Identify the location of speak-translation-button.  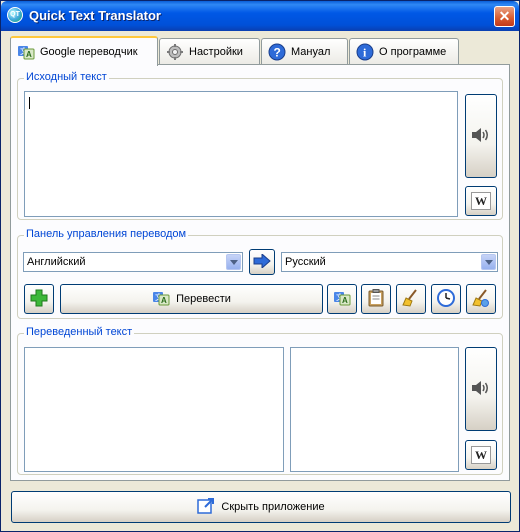
(481, 389).